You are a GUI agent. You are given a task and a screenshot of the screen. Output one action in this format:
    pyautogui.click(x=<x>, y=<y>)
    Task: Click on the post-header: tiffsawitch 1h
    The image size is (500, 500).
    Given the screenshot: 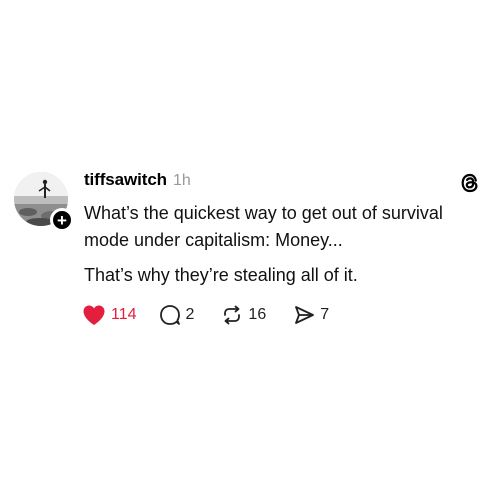 What is the action you would take?
    pyautogui.click(x=137, y=181)
    